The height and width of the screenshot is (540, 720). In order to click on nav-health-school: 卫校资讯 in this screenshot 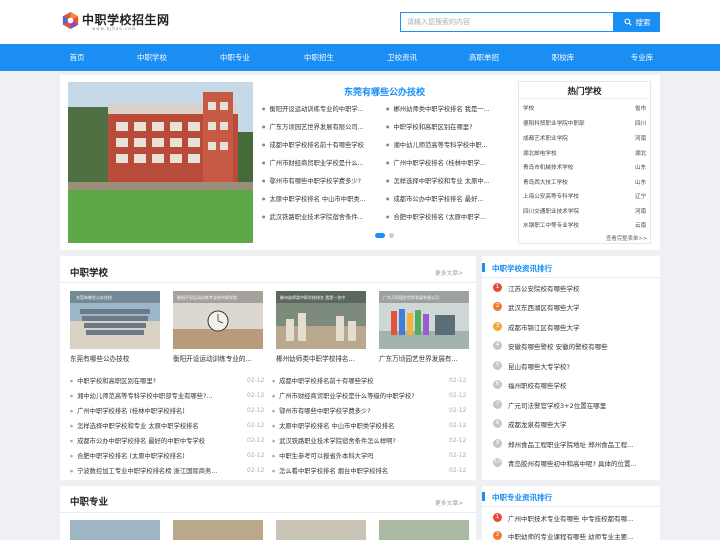, I will do `click(402, 57)`.